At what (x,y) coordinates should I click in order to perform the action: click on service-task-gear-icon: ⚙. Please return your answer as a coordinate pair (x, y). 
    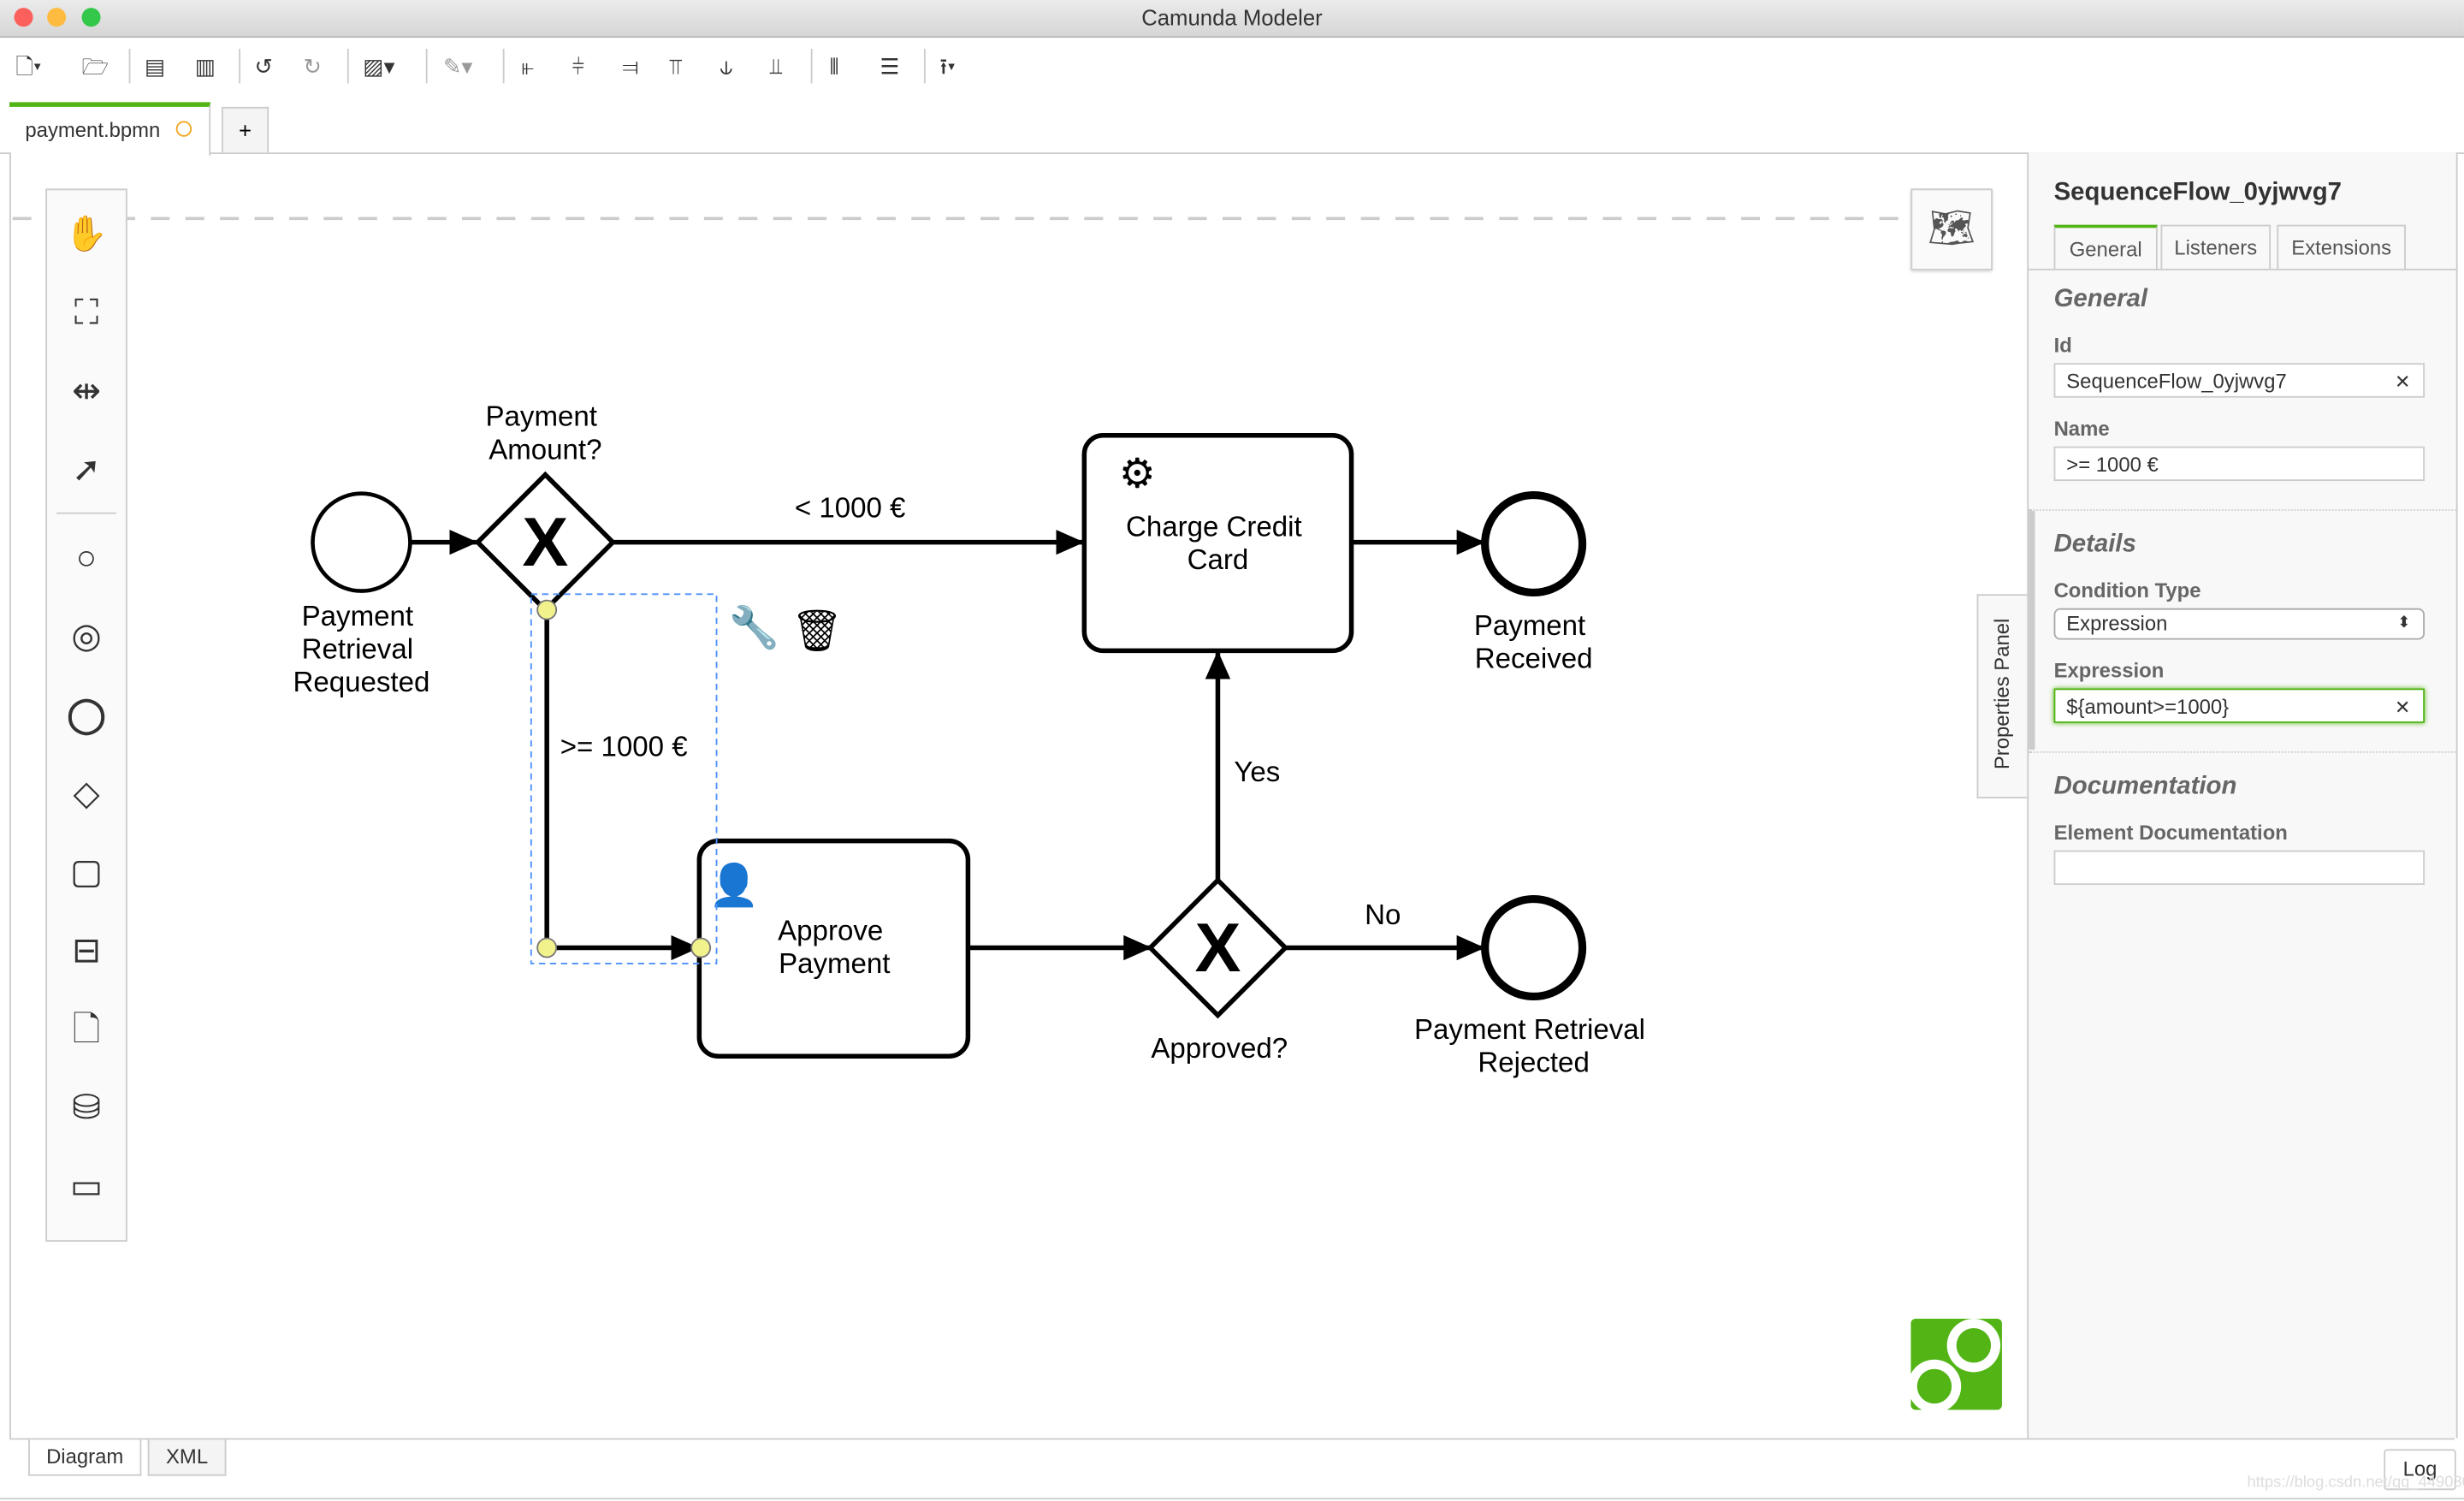
    Looking at the image, I should click on (1137, 473).